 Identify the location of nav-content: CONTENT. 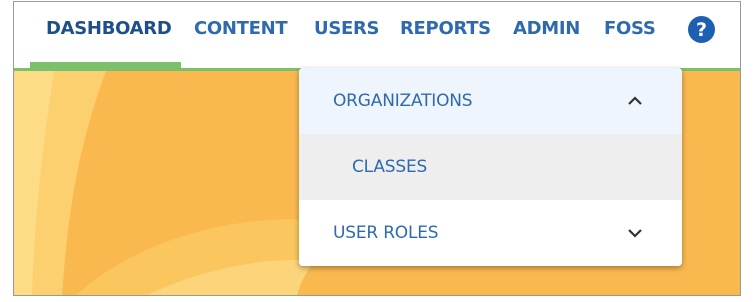
(241, 28).